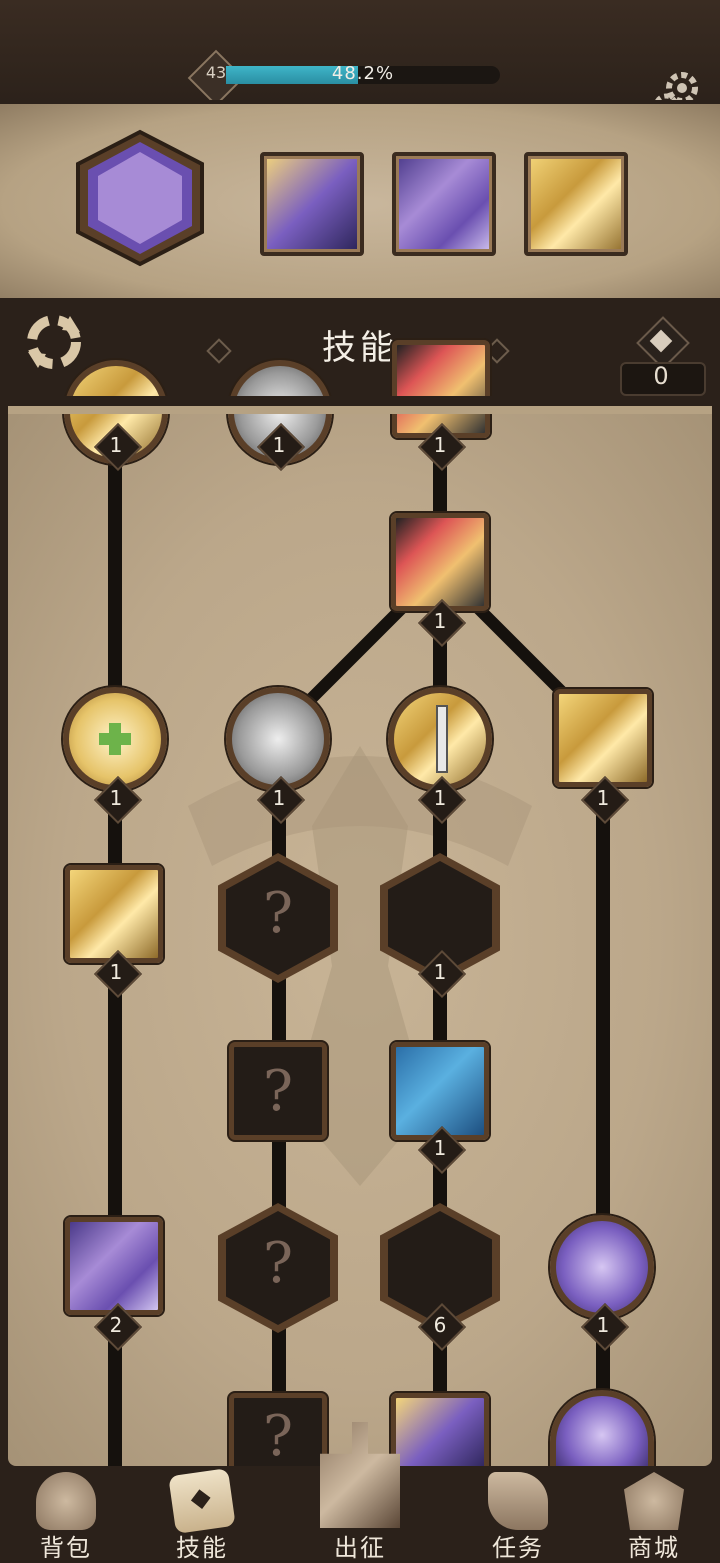 This screenshot has width=720, height=1563. What do you see at coordinates (663, 343) in the screenshot?
I see `skill-points-icon` at bounding box center [663, 343].